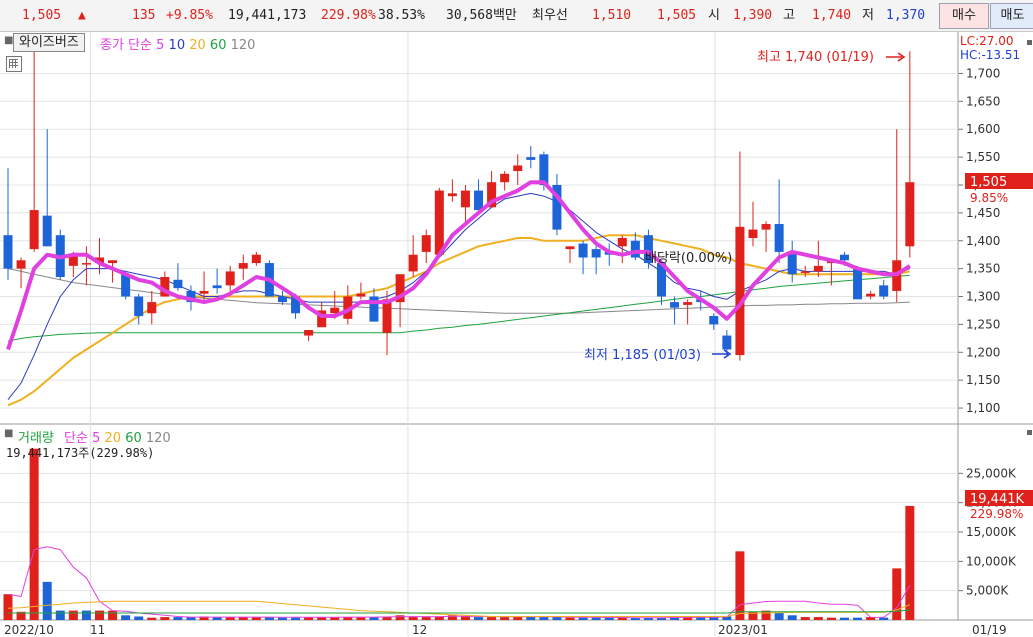 This screenshot has height=637, width=1033. I want to click on price-tick-label: 1,400, so click(983, 241).